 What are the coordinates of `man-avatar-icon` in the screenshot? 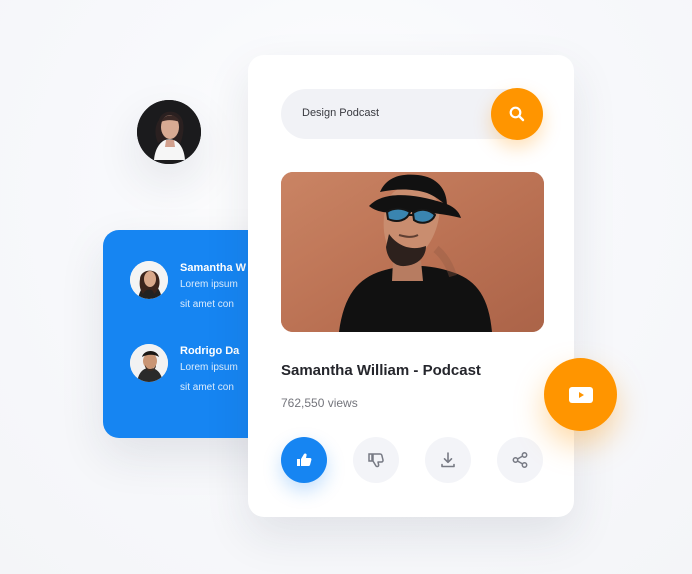 It's located at (149, 363).